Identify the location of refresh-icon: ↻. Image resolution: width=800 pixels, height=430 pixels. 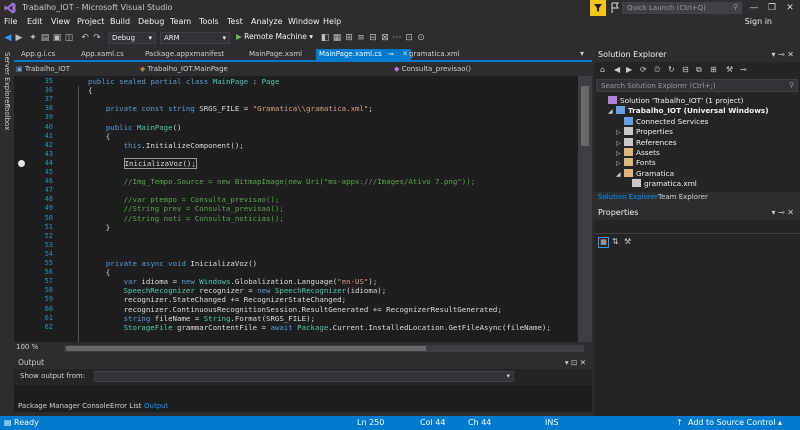
(671, 69).